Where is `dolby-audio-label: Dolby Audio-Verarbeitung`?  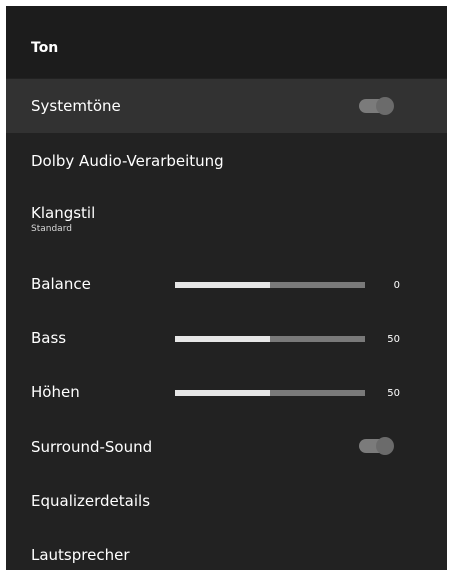
dolby-audio-label: Dolby Audio-Verarbeitung is located at coordinates (127, 161).